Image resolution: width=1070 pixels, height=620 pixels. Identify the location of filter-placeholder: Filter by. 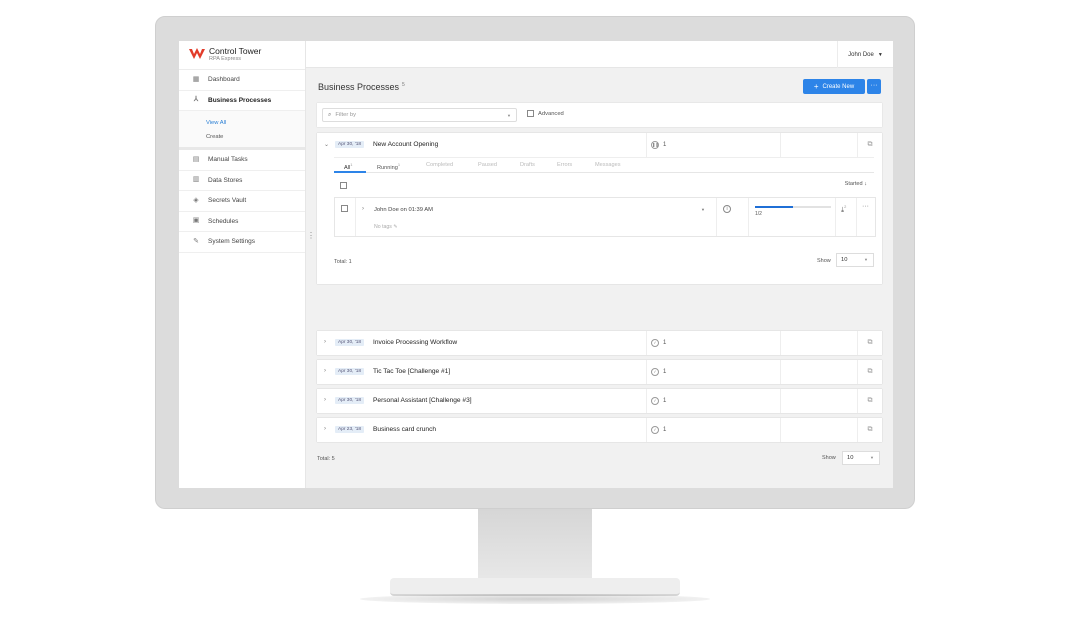
(345, 115).